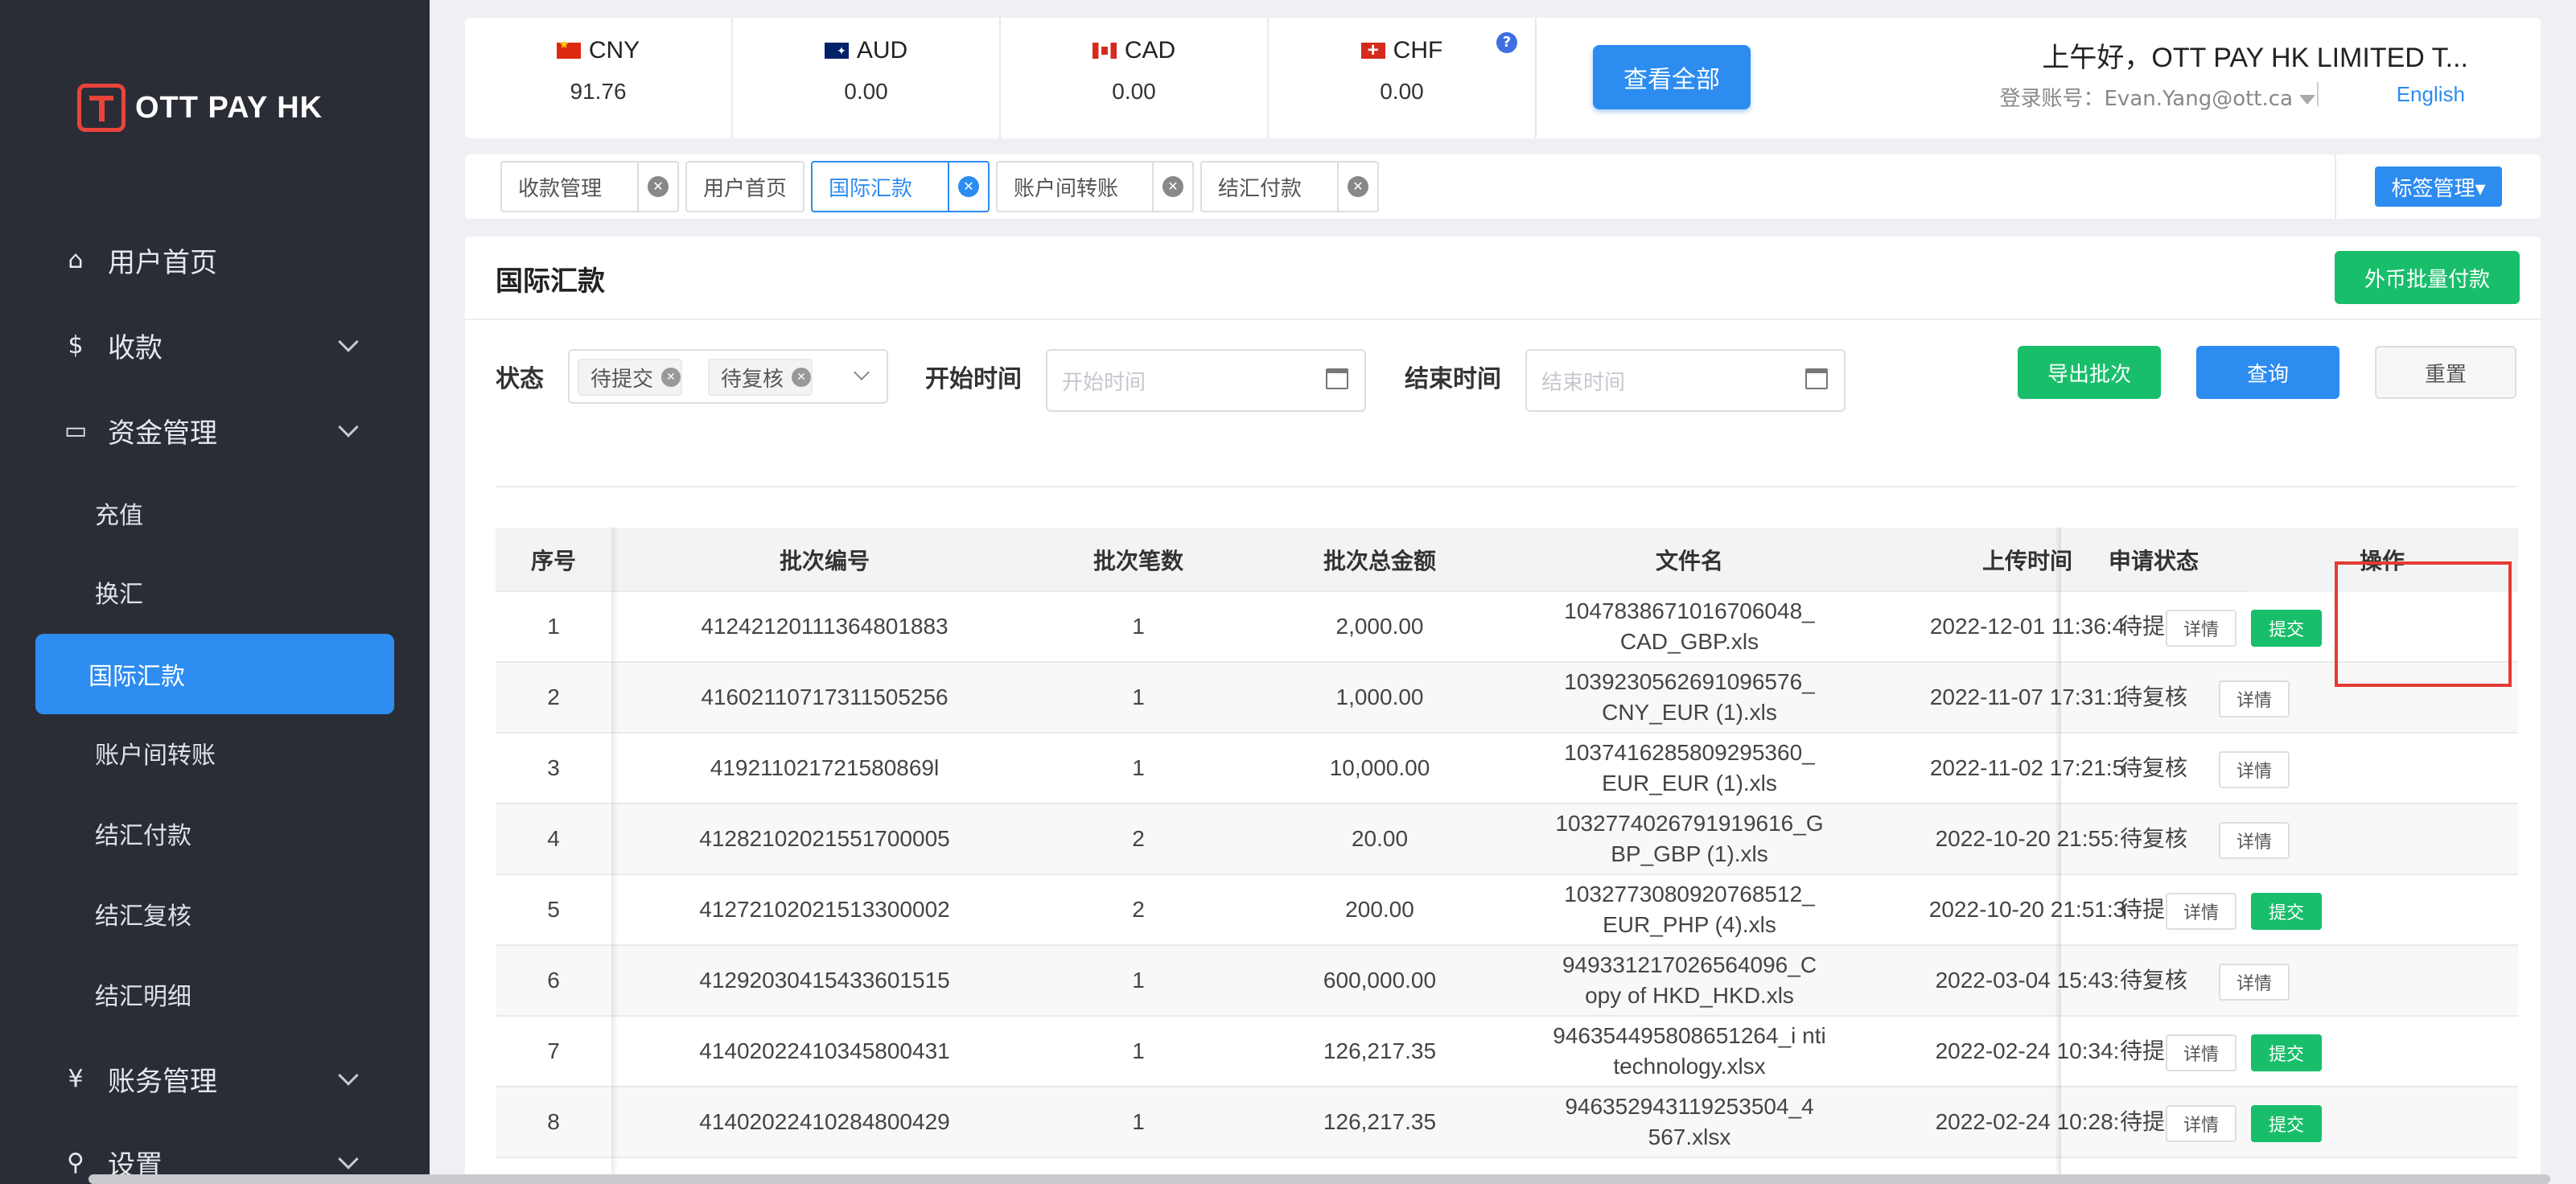  Describe the element at coordinates (200, 108) in the screenshot. I see `brand-logo: OTT PAY HK` at that location.